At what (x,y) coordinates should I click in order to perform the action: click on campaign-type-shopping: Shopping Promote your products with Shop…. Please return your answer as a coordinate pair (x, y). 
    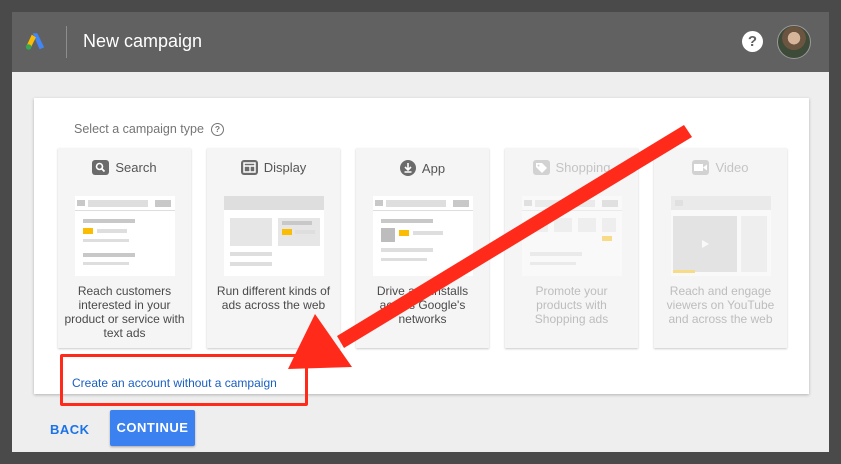
    Looking at the image, I should click on (571, 248).